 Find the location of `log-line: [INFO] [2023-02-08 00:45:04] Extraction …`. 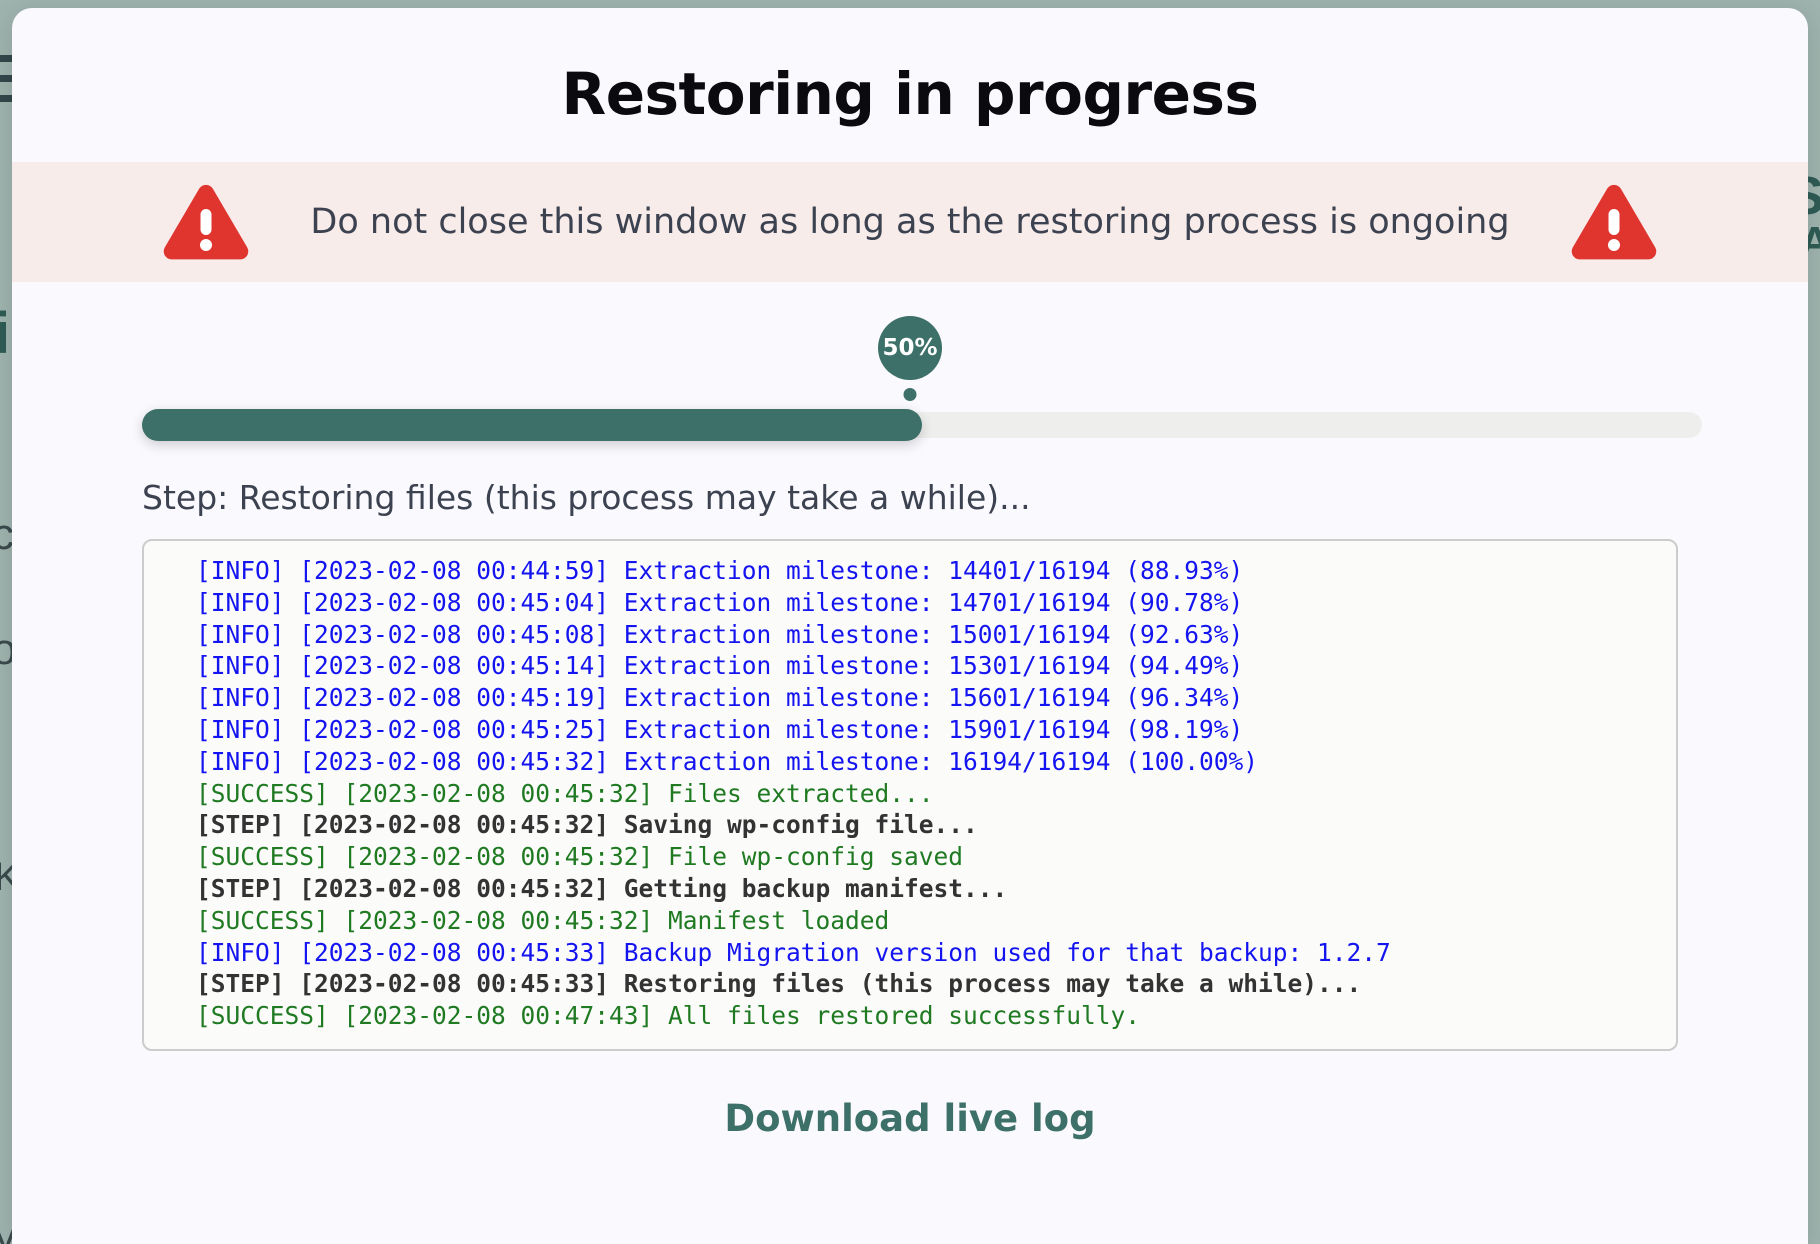

log-line: [INFO] [2023-02-08 00:45:04] Extraction … is located at coordinates (720, 602).